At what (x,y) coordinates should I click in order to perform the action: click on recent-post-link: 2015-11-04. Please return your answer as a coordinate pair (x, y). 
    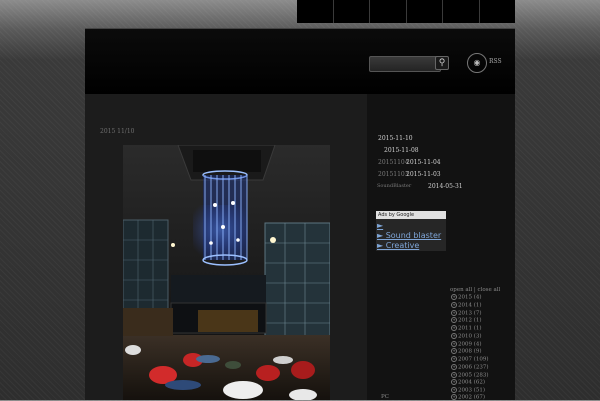
    Looking at the image, I should click on (423, 162).